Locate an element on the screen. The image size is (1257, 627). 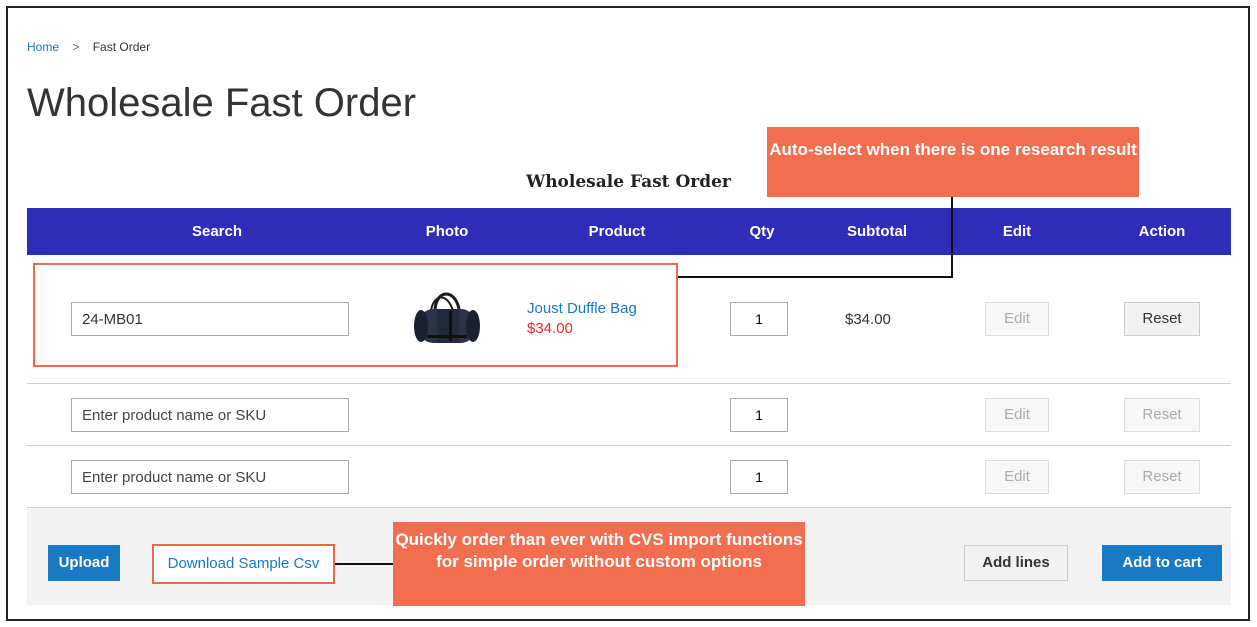
highlight-box-first-row is located at coordinates (355, 315).